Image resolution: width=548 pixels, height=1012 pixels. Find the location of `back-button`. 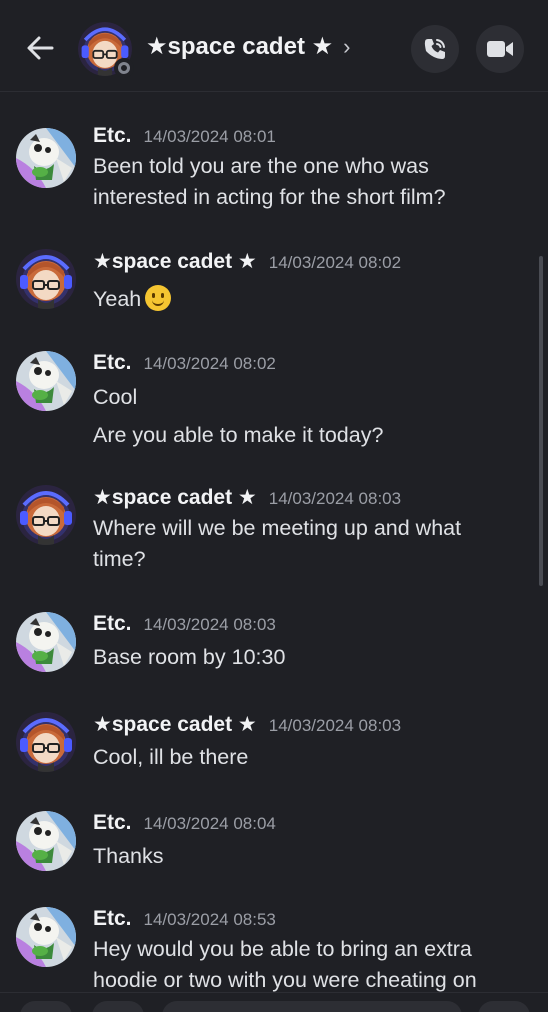

back-button is located at coordinates (40, 48).